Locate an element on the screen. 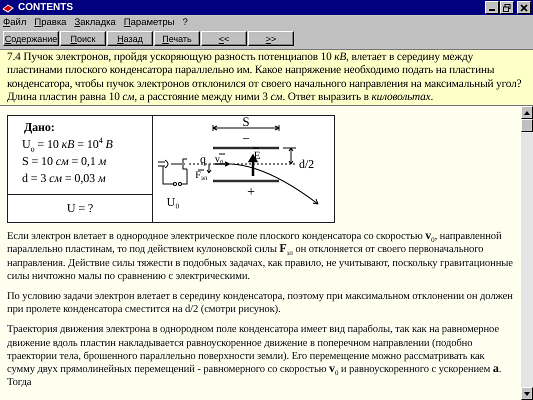 This screenshot has height=400, width=533. close-icon is located at coordinates (524, 8).